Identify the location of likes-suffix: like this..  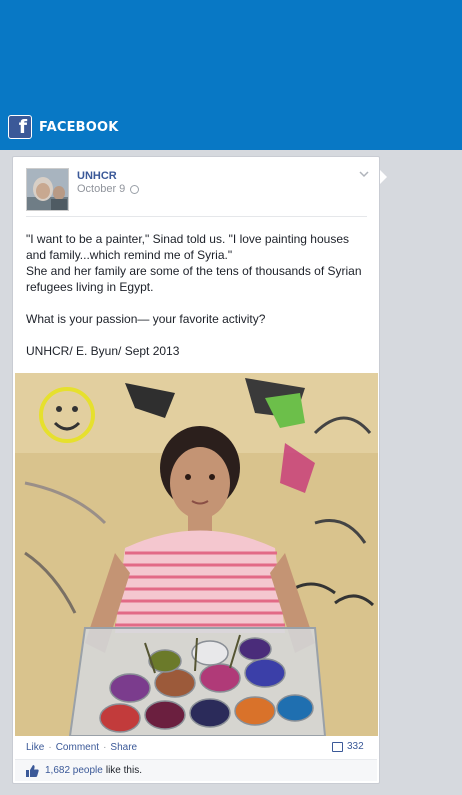
(123, 770).